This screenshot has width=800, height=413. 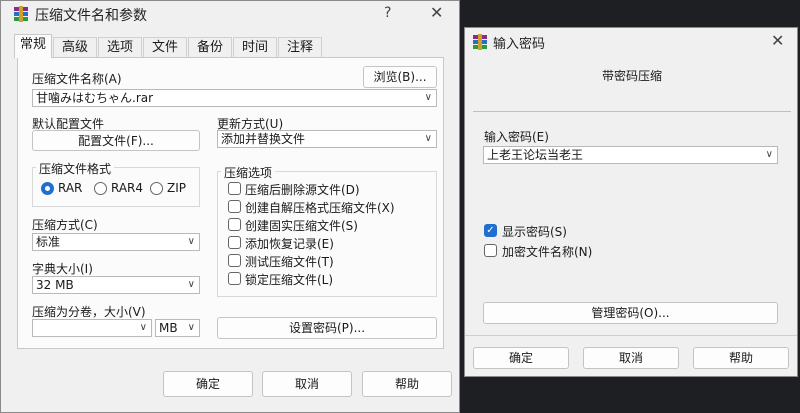 I want to click on format-zip-radio, so click(x=156, y=188).